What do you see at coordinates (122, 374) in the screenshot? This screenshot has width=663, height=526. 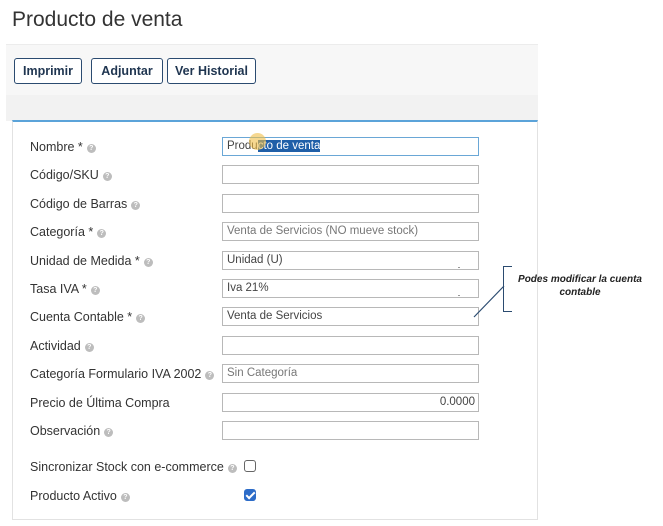 I see `form-category-label: Categoría Formulario IVA 2002?` at bounding box center [122, 374].